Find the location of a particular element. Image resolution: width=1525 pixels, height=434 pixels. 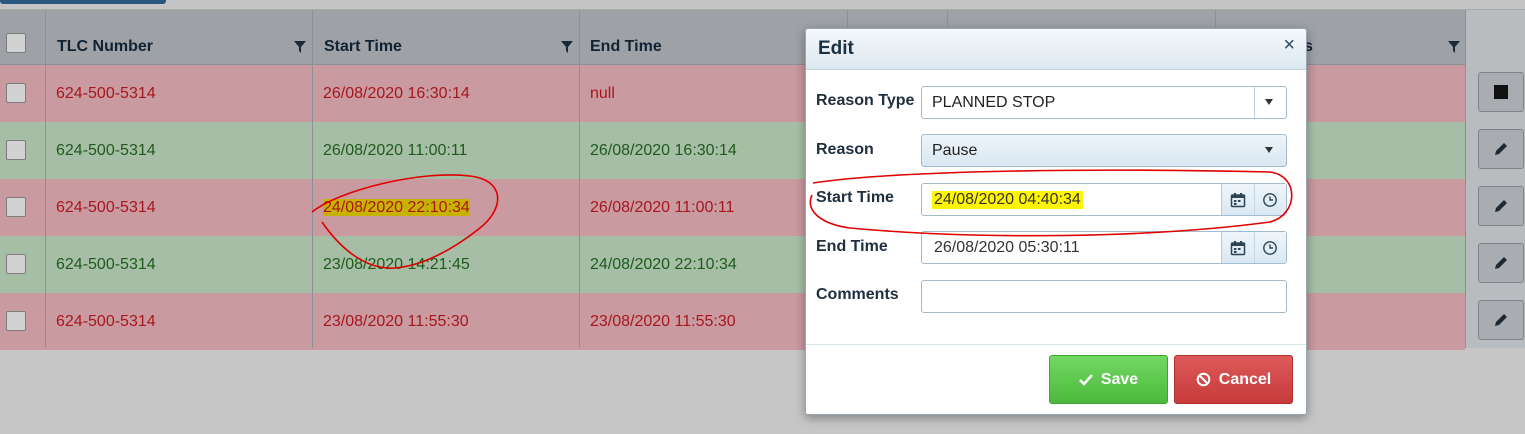

annotation-overlay is located at coordinates (802, 219).